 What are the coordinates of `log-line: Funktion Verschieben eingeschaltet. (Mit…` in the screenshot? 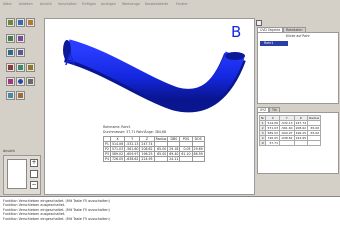 It's located at (56, 218).